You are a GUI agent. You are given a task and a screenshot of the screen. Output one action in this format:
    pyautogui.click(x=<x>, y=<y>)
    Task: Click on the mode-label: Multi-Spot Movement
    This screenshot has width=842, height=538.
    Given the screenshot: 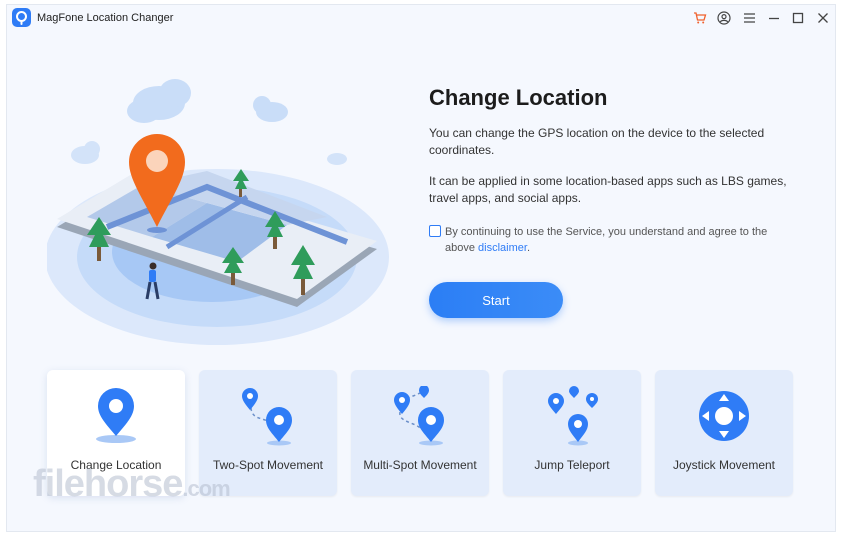 What is the action you would take?
    pyautogui.click(x=420, y=465)
    